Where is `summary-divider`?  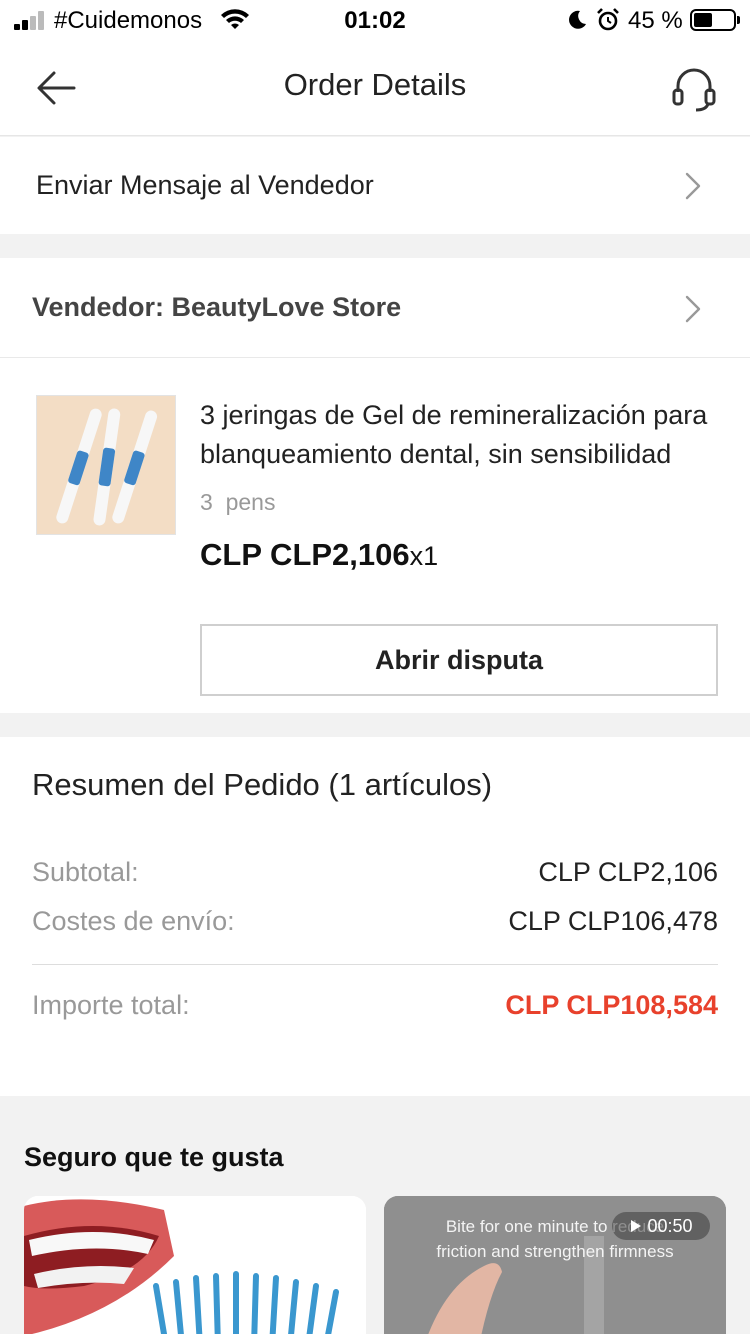
summary-divider is located at coordinates (375, 964).